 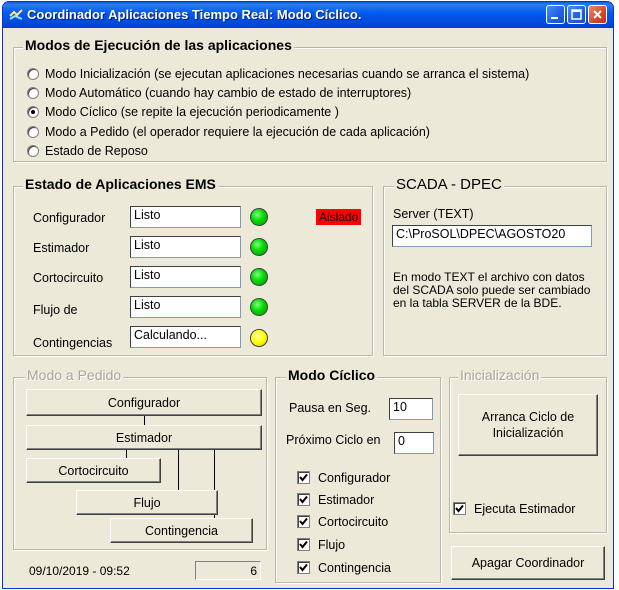 I want to click on check-ejecuta-estimador, so click(x=459, y=508).